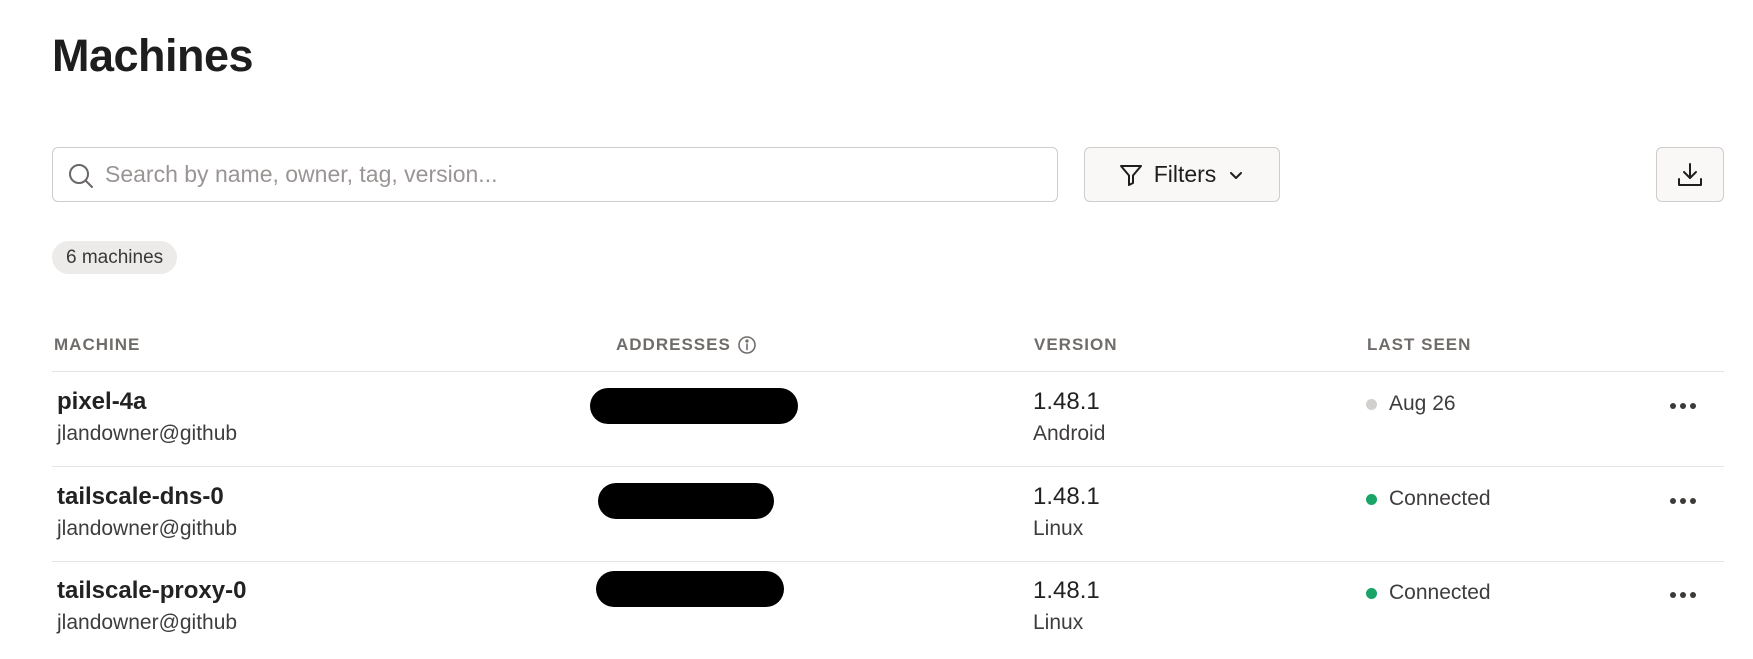 The image size is (1753, 659). I want to click on download-button, so click(1690, 174).